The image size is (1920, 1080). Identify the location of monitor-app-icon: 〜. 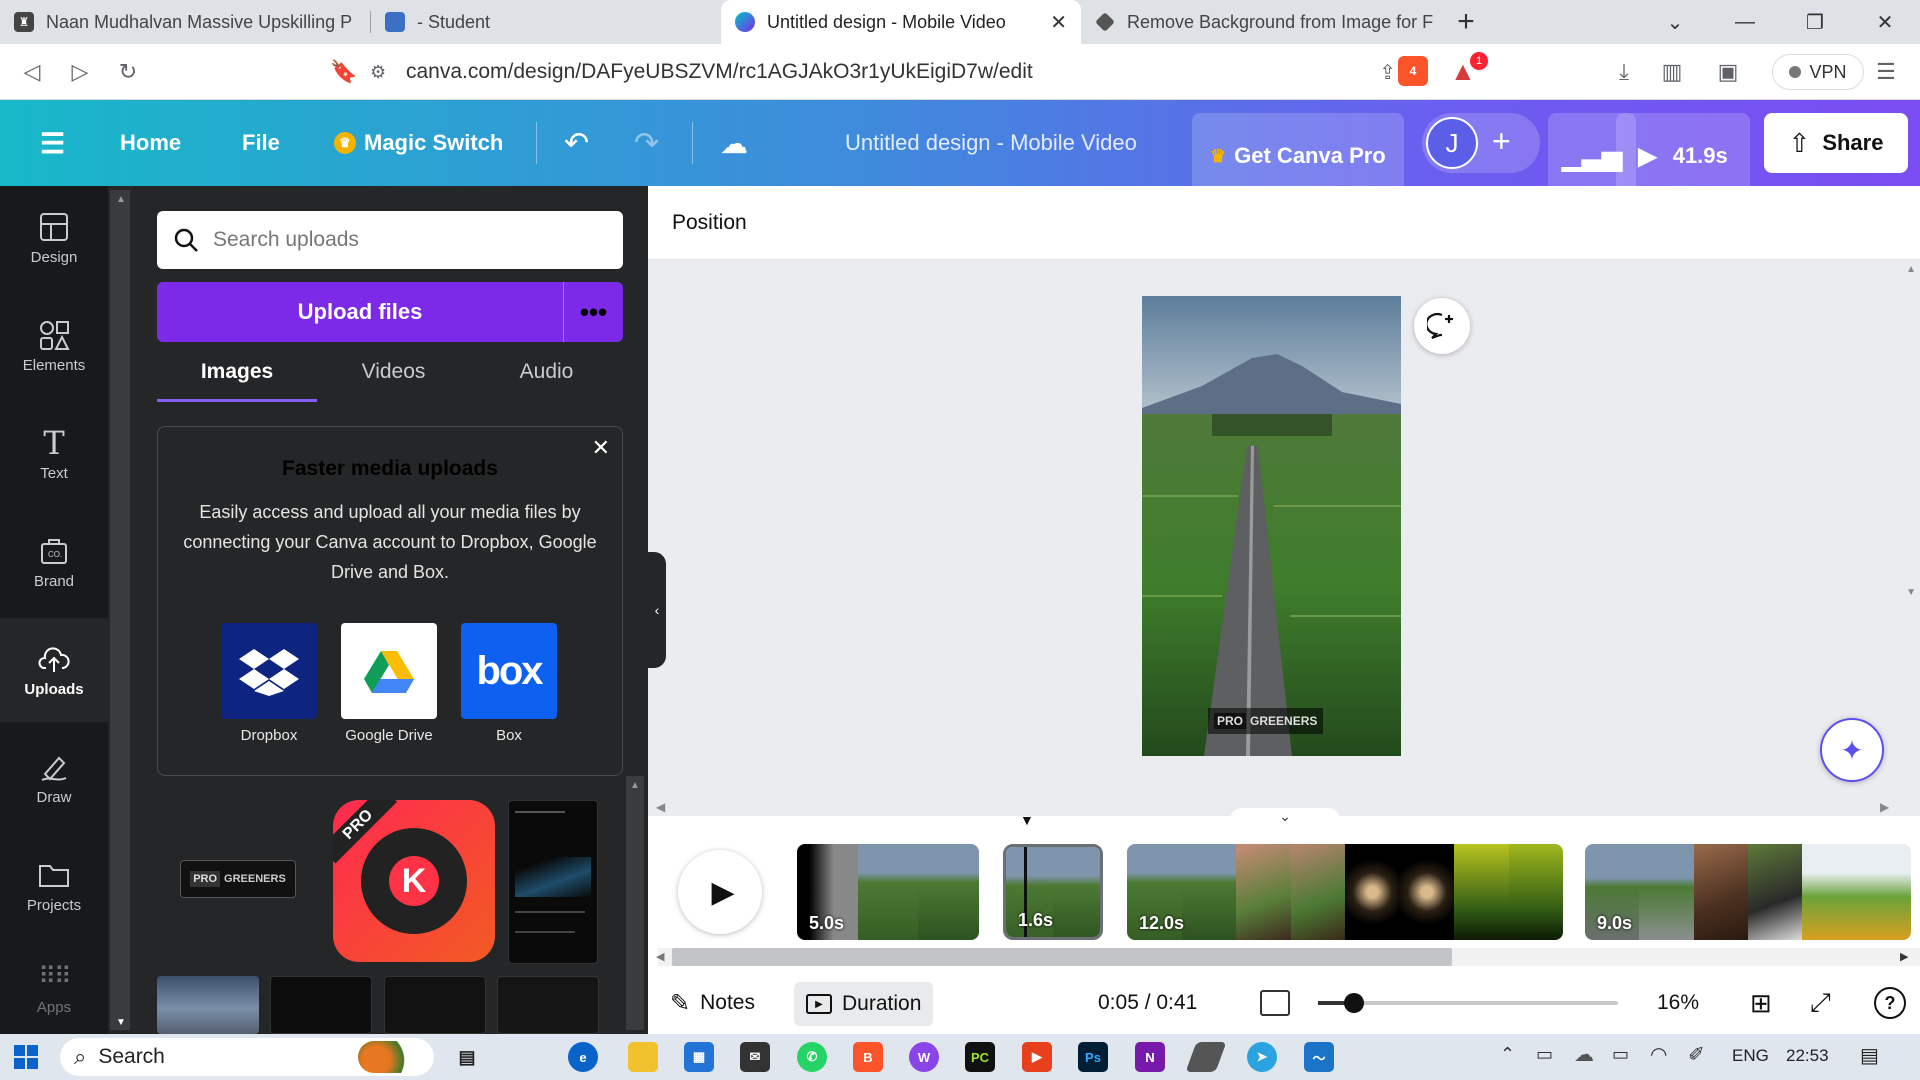
(1319, 1057).